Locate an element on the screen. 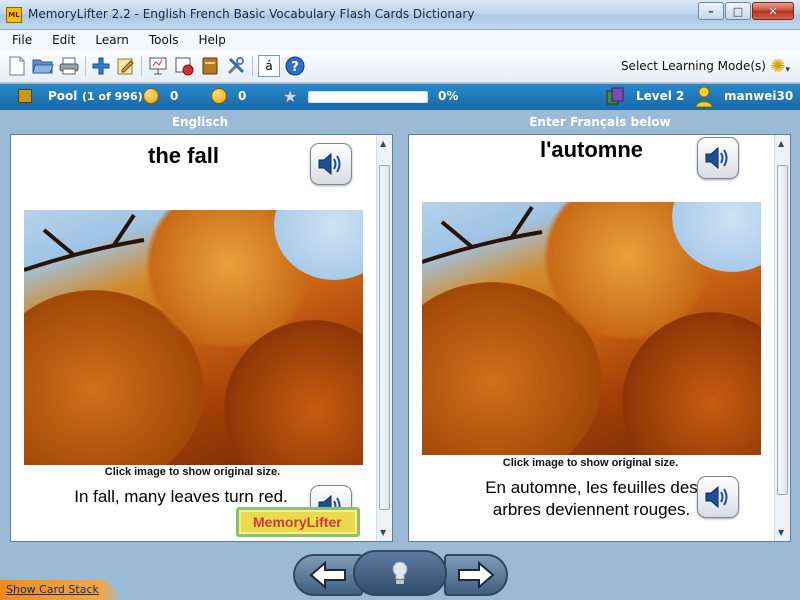 The height and width of the screenshot is (600, 800). left-scrollbar: ▲ ▼ is located at coordinates (384, 338).